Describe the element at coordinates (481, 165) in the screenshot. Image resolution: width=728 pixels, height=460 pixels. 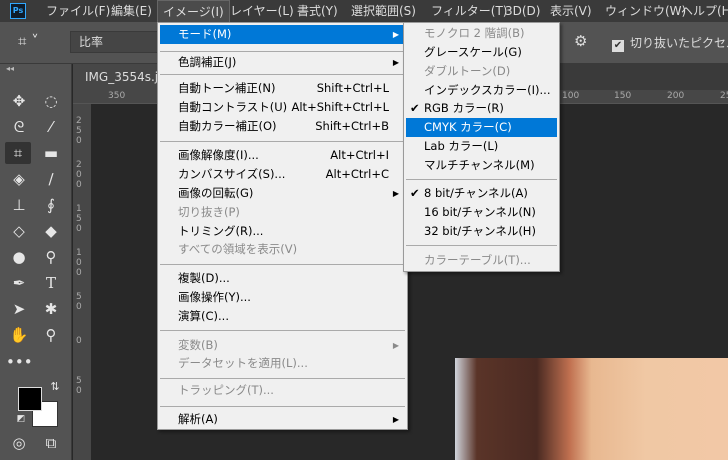
I see `submenu-item-multichannel: マルチチャンネル(M)` at that location.